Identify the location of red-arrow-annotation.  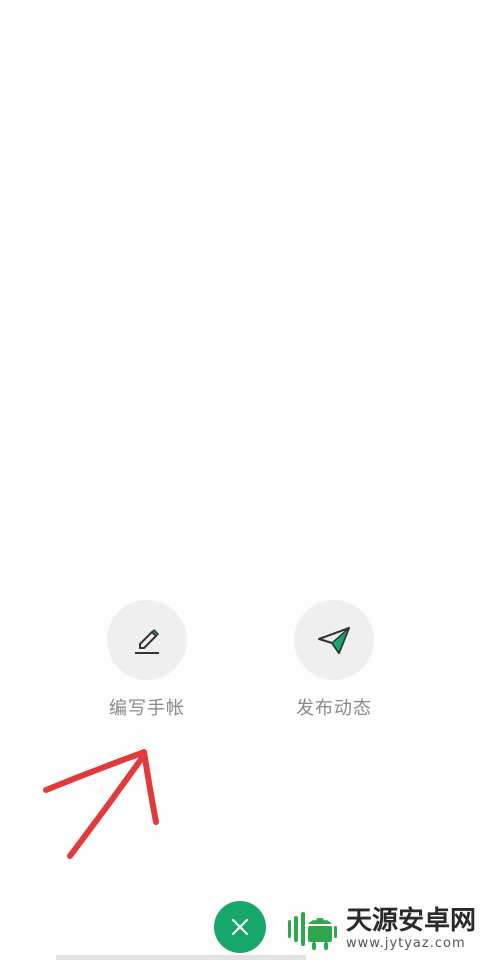
(101, 804).